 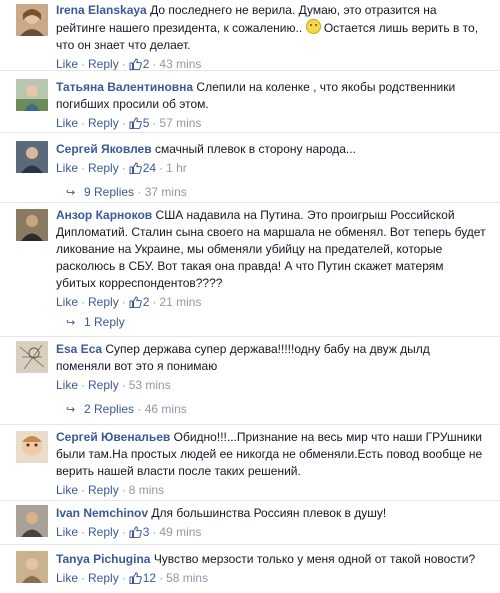 I want to click on comment-text: Для большинства Россиян плевок в душу!, so click(x=269, y=513).